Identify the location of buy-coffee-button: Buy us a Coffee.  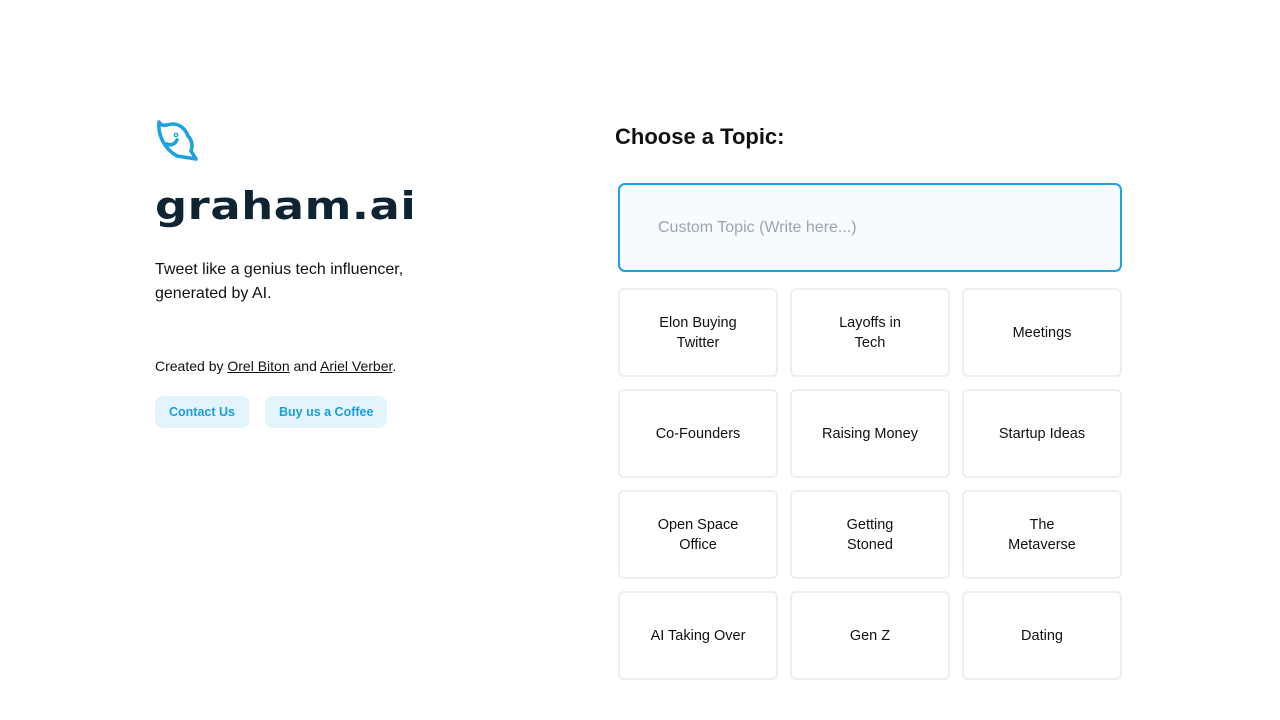
(326, 412).